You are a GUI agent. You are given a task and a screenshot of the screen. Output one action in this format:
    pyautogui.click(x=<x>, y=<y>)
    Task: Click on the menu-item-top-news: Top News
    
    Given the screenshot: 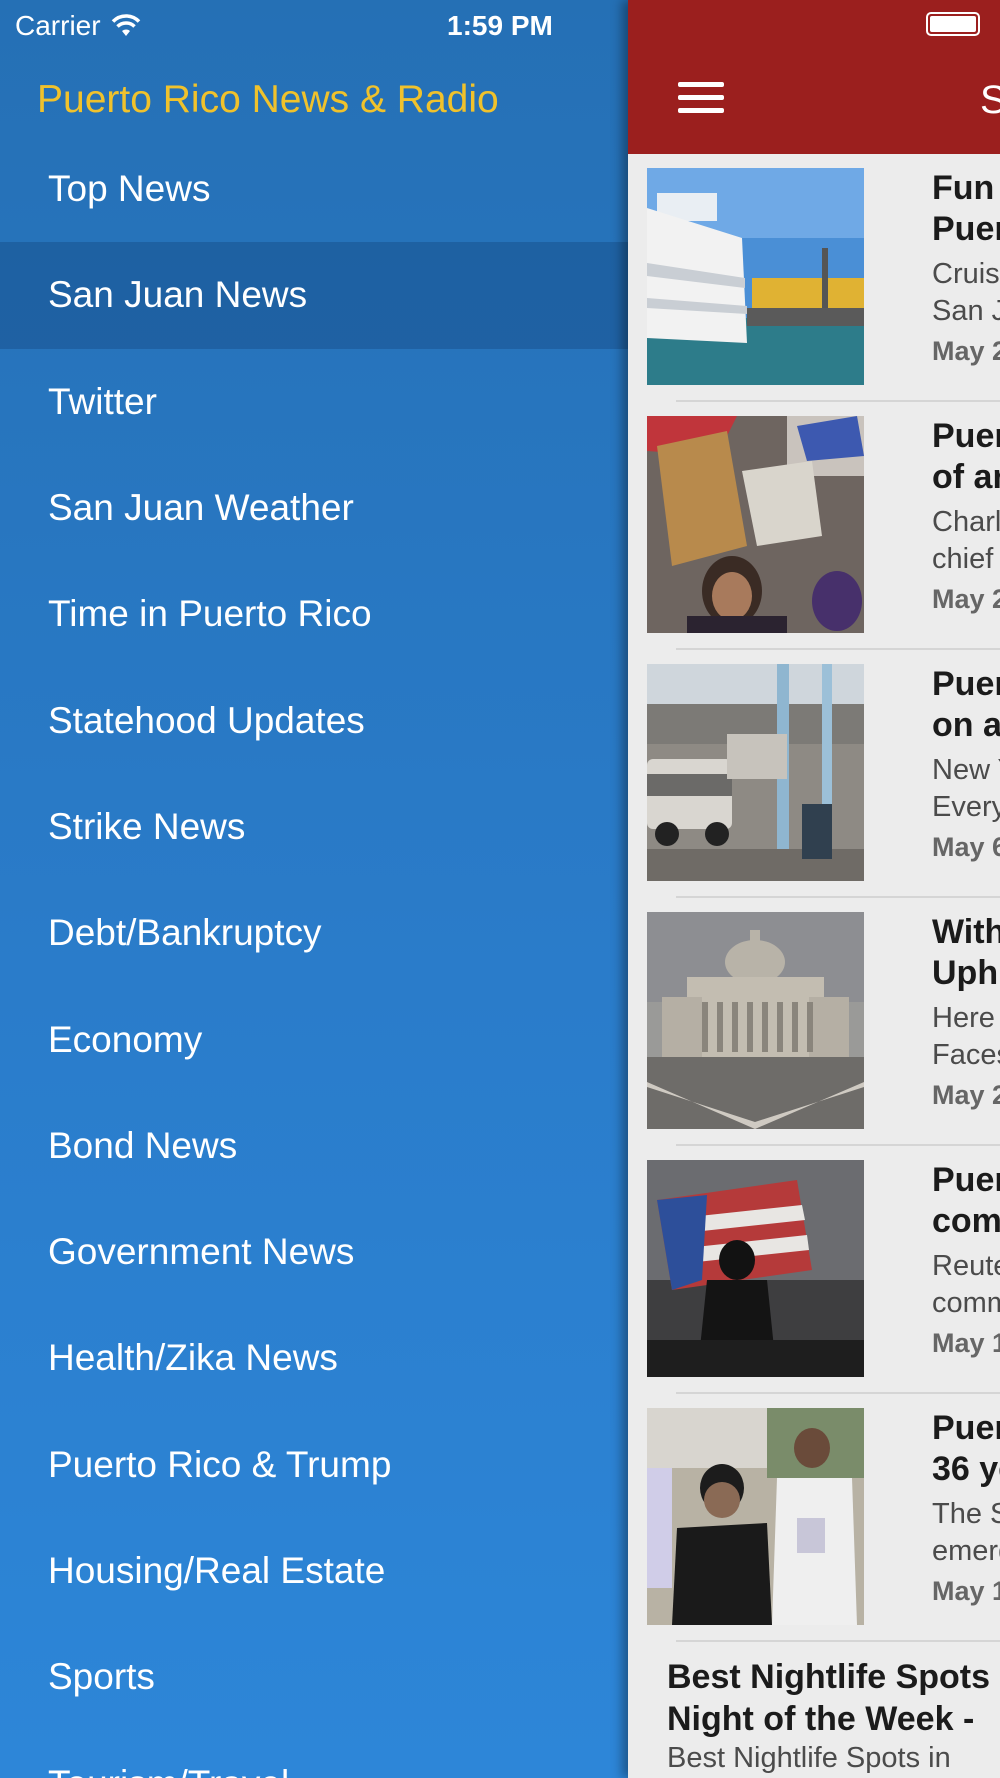 What is the action you would take?
    pyautogui.click(x=314, y=189)
    